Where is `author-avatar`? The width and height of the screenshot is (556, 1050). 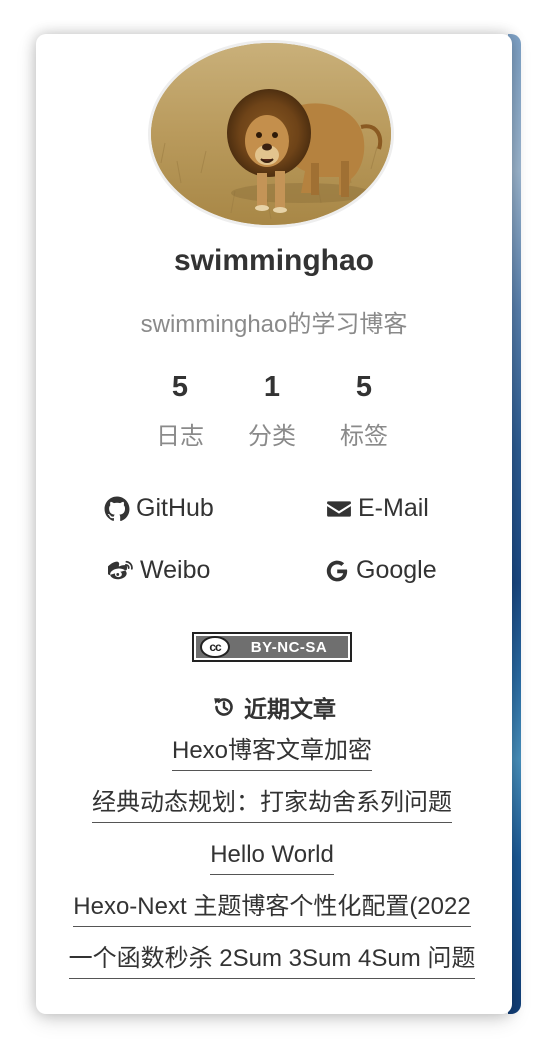 author-avatar is located at coordinates (271, 134).